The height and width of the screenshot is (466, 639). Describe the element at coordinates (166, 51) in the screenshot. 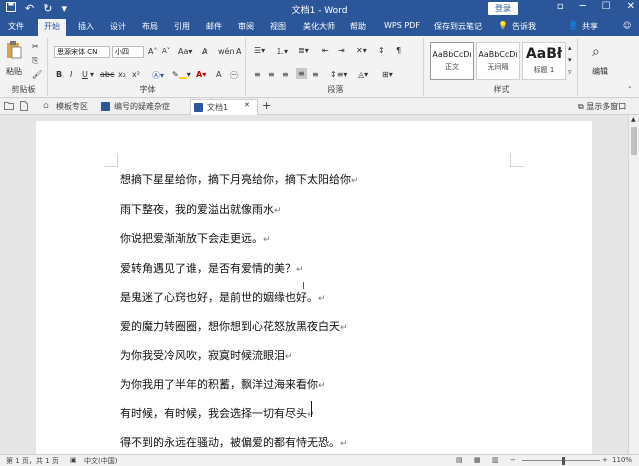

I see `shrink-font-button: A˅` at that location.